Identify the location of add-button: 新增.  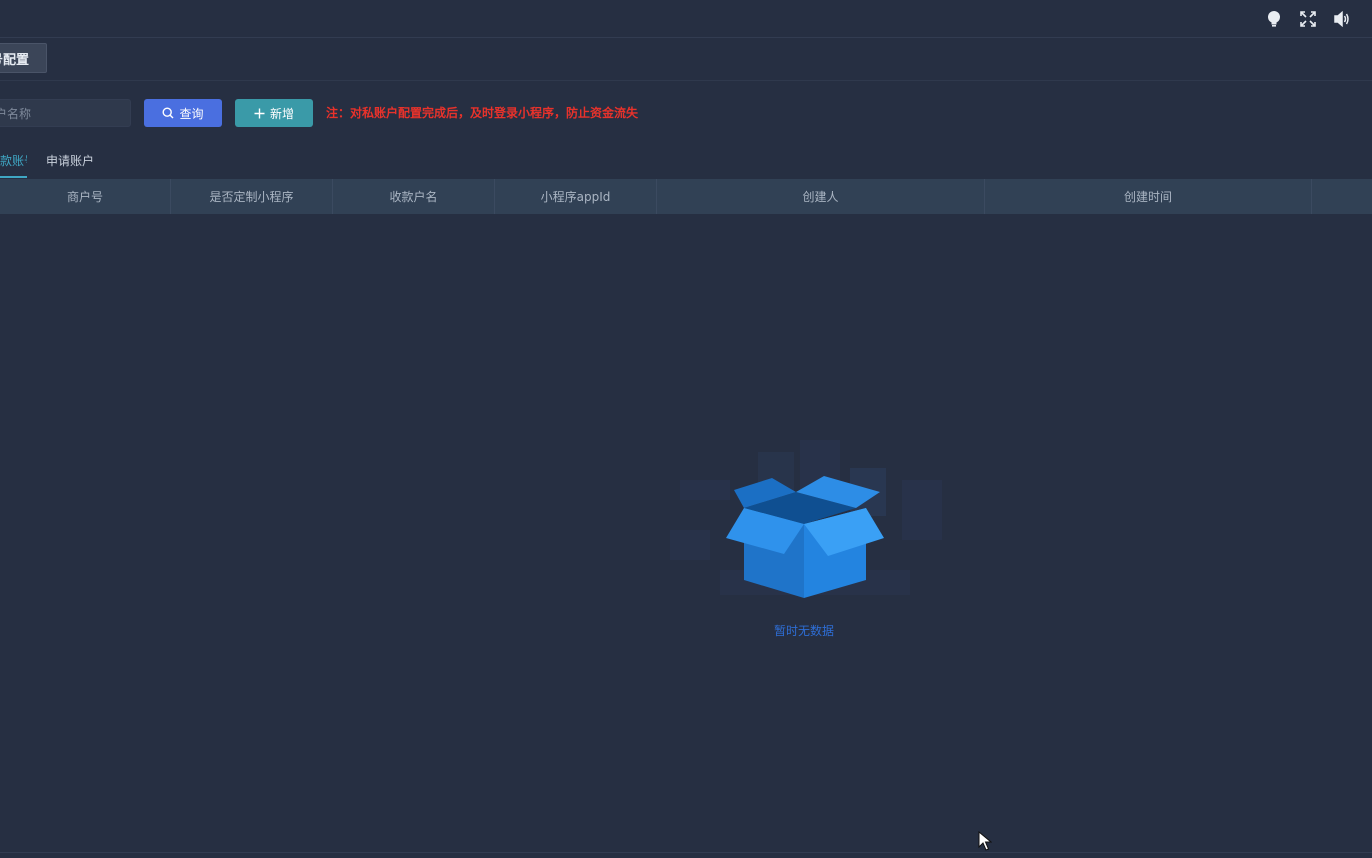
(274, 113).